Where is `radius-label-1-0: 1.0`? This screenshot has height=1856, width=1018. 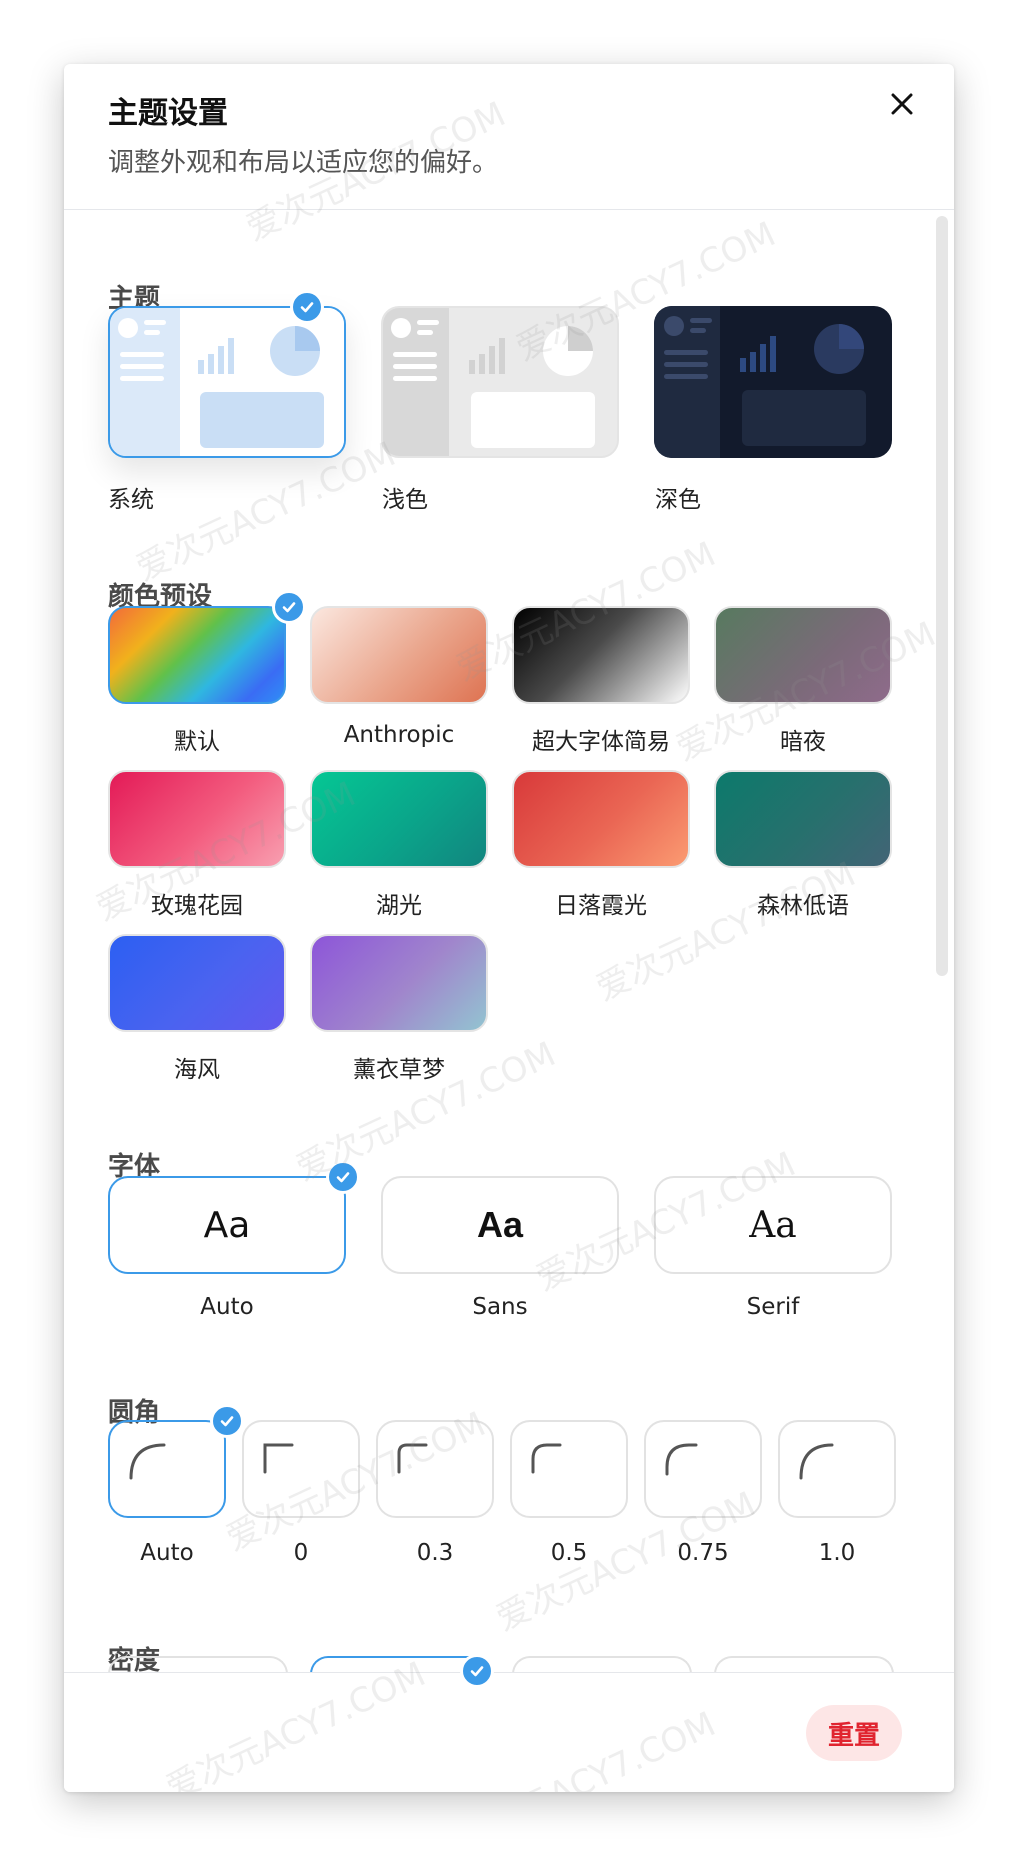 radius-label-1-0: 1.0 is located at coordinates (837, 1553).